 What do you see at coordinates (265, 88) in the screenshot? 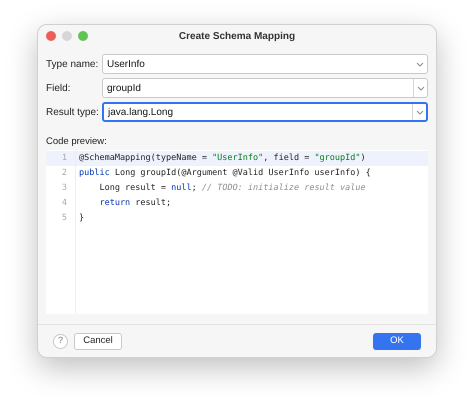
I see `combo-box: groupId` at bounding box center [265, 88].